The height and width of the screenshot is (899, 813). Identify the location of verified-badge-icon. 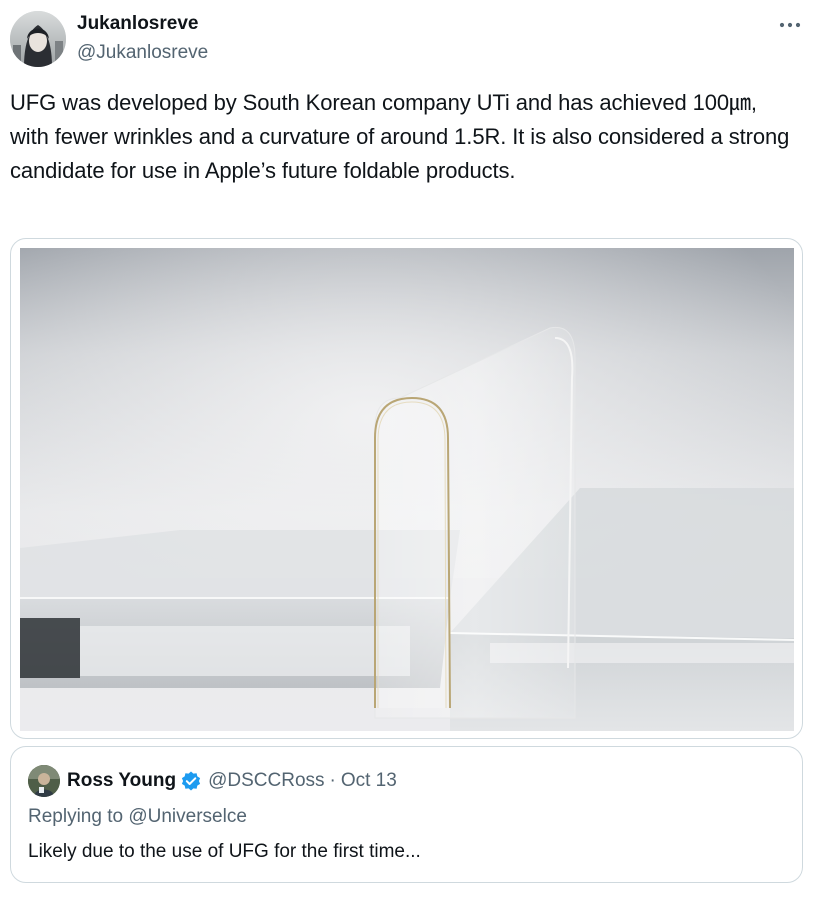
(191, 781).